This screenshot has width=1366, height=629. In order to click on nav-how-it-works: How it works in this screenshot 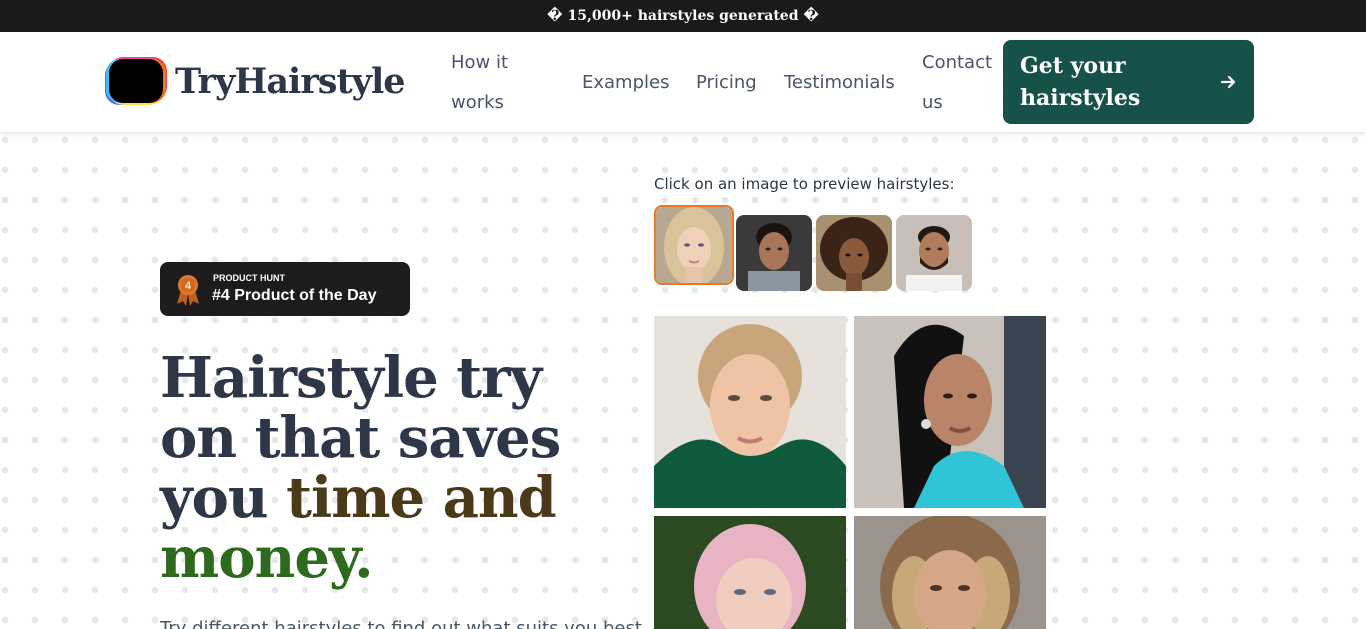, I will do `click(479, 83)`.